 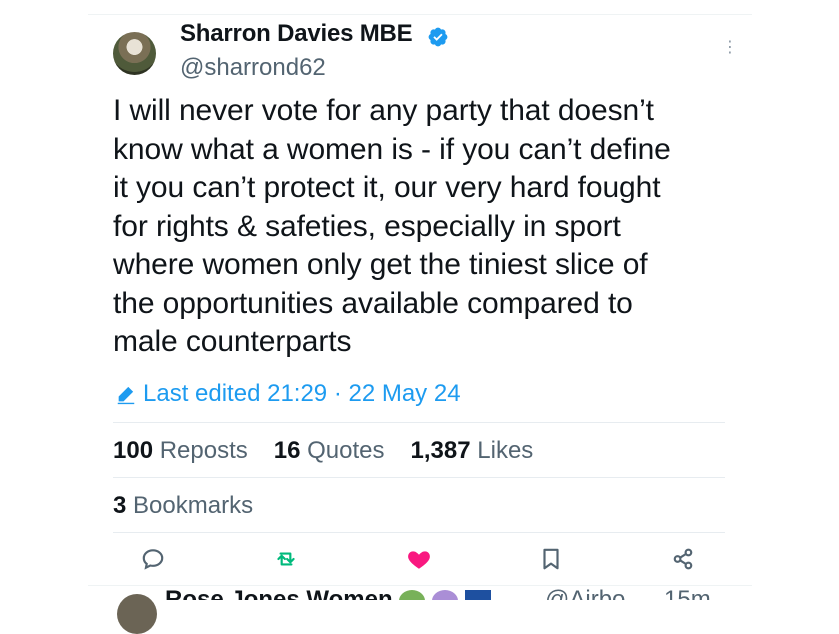 I want to click on like-icon, so click(x=419, y=559).